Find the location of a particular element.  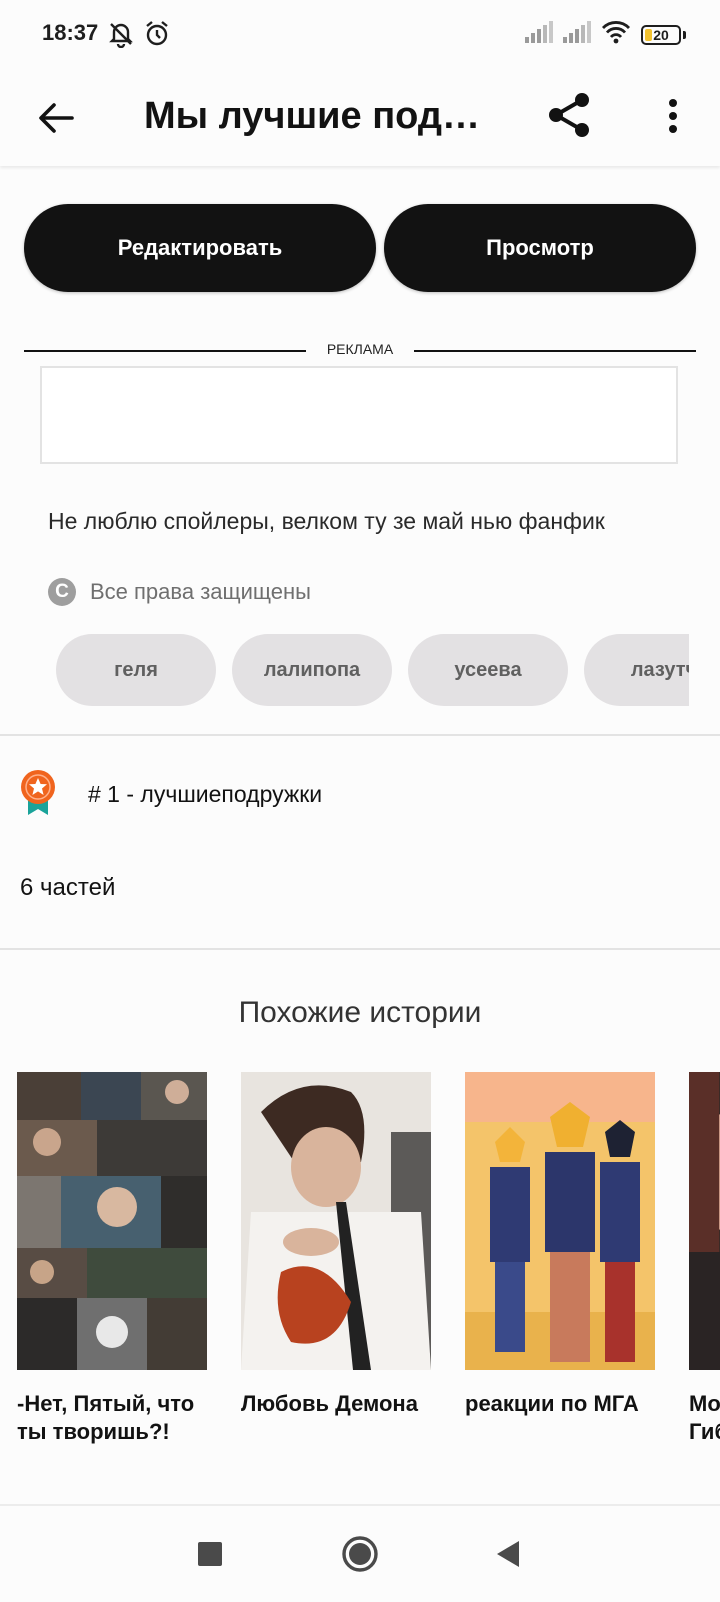

tag-chip: геля is located at coordinates (136, 670).